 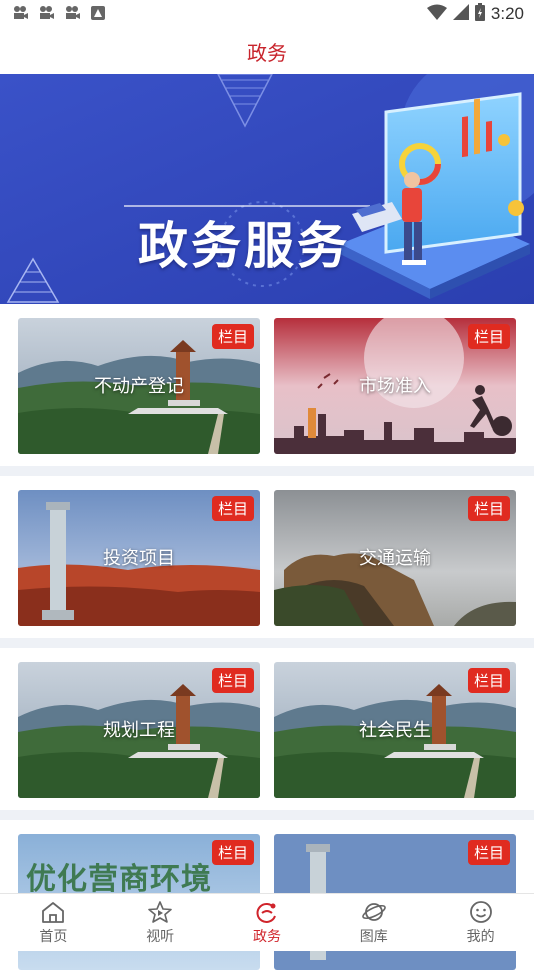 What do you see at coordinates (244, 246) in the screenshot?
I see `banner-title: 政务服务` at bounding box center [244, 246].